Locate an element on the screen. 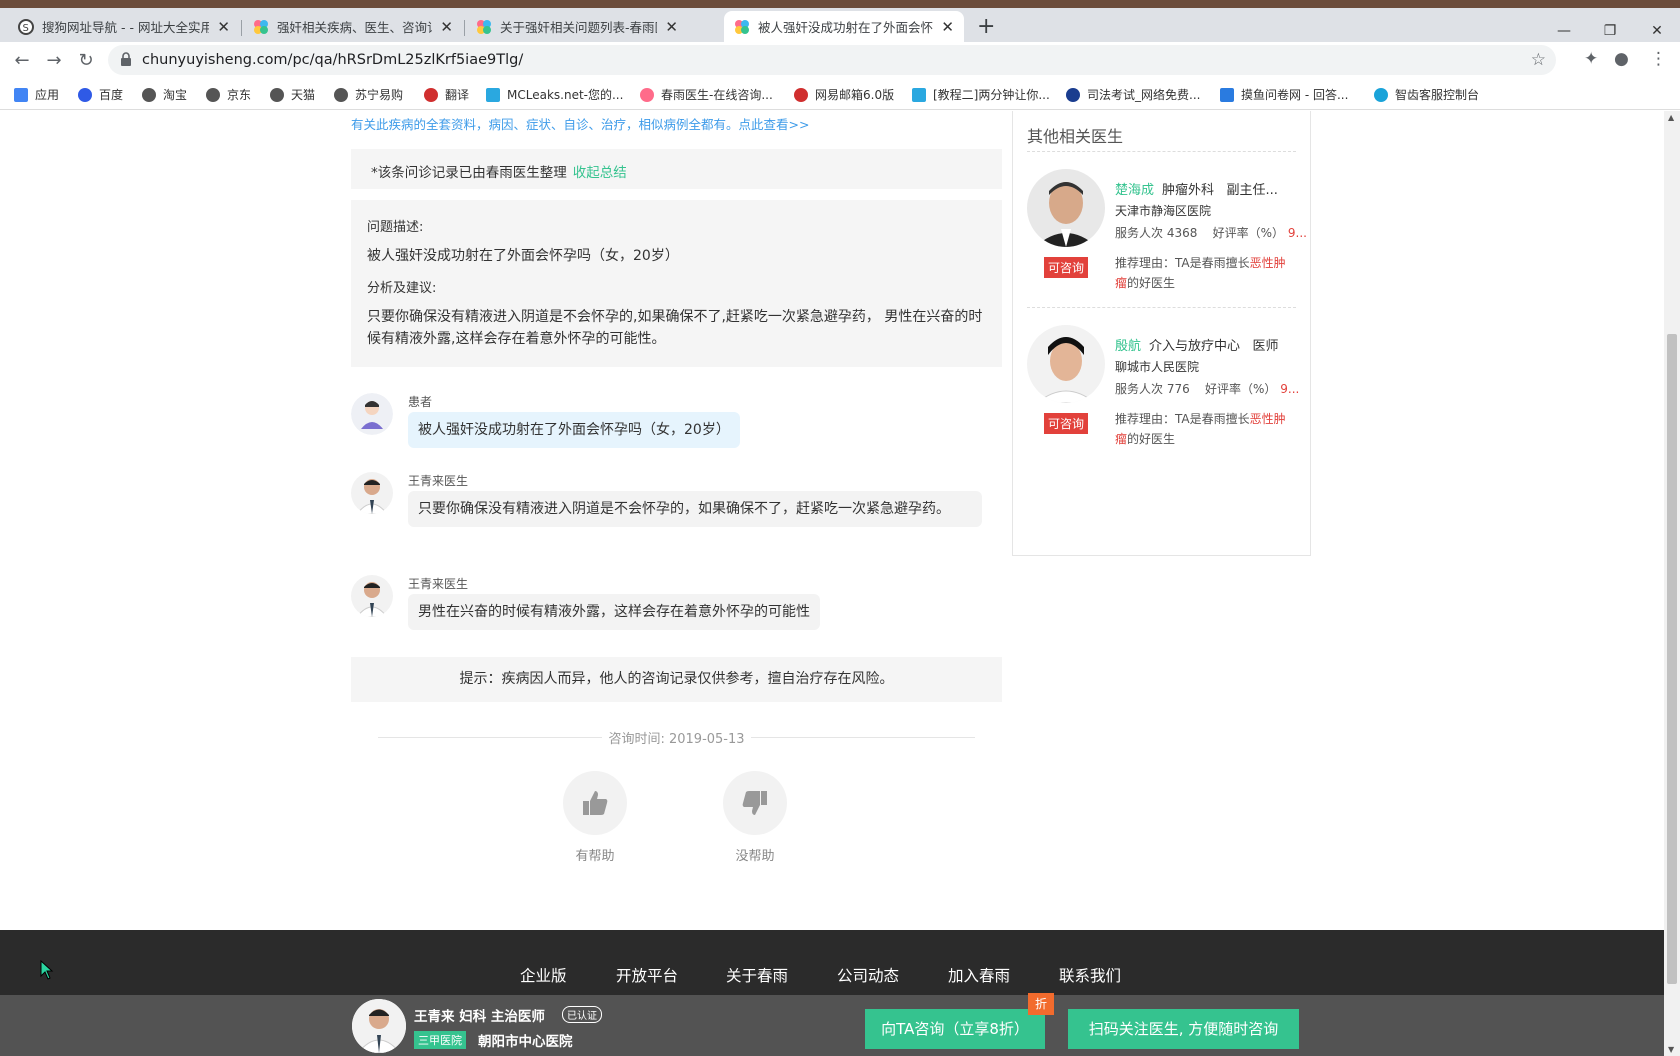  collapse-summary-link: 收起总结 is located at coordinates (600, 173).